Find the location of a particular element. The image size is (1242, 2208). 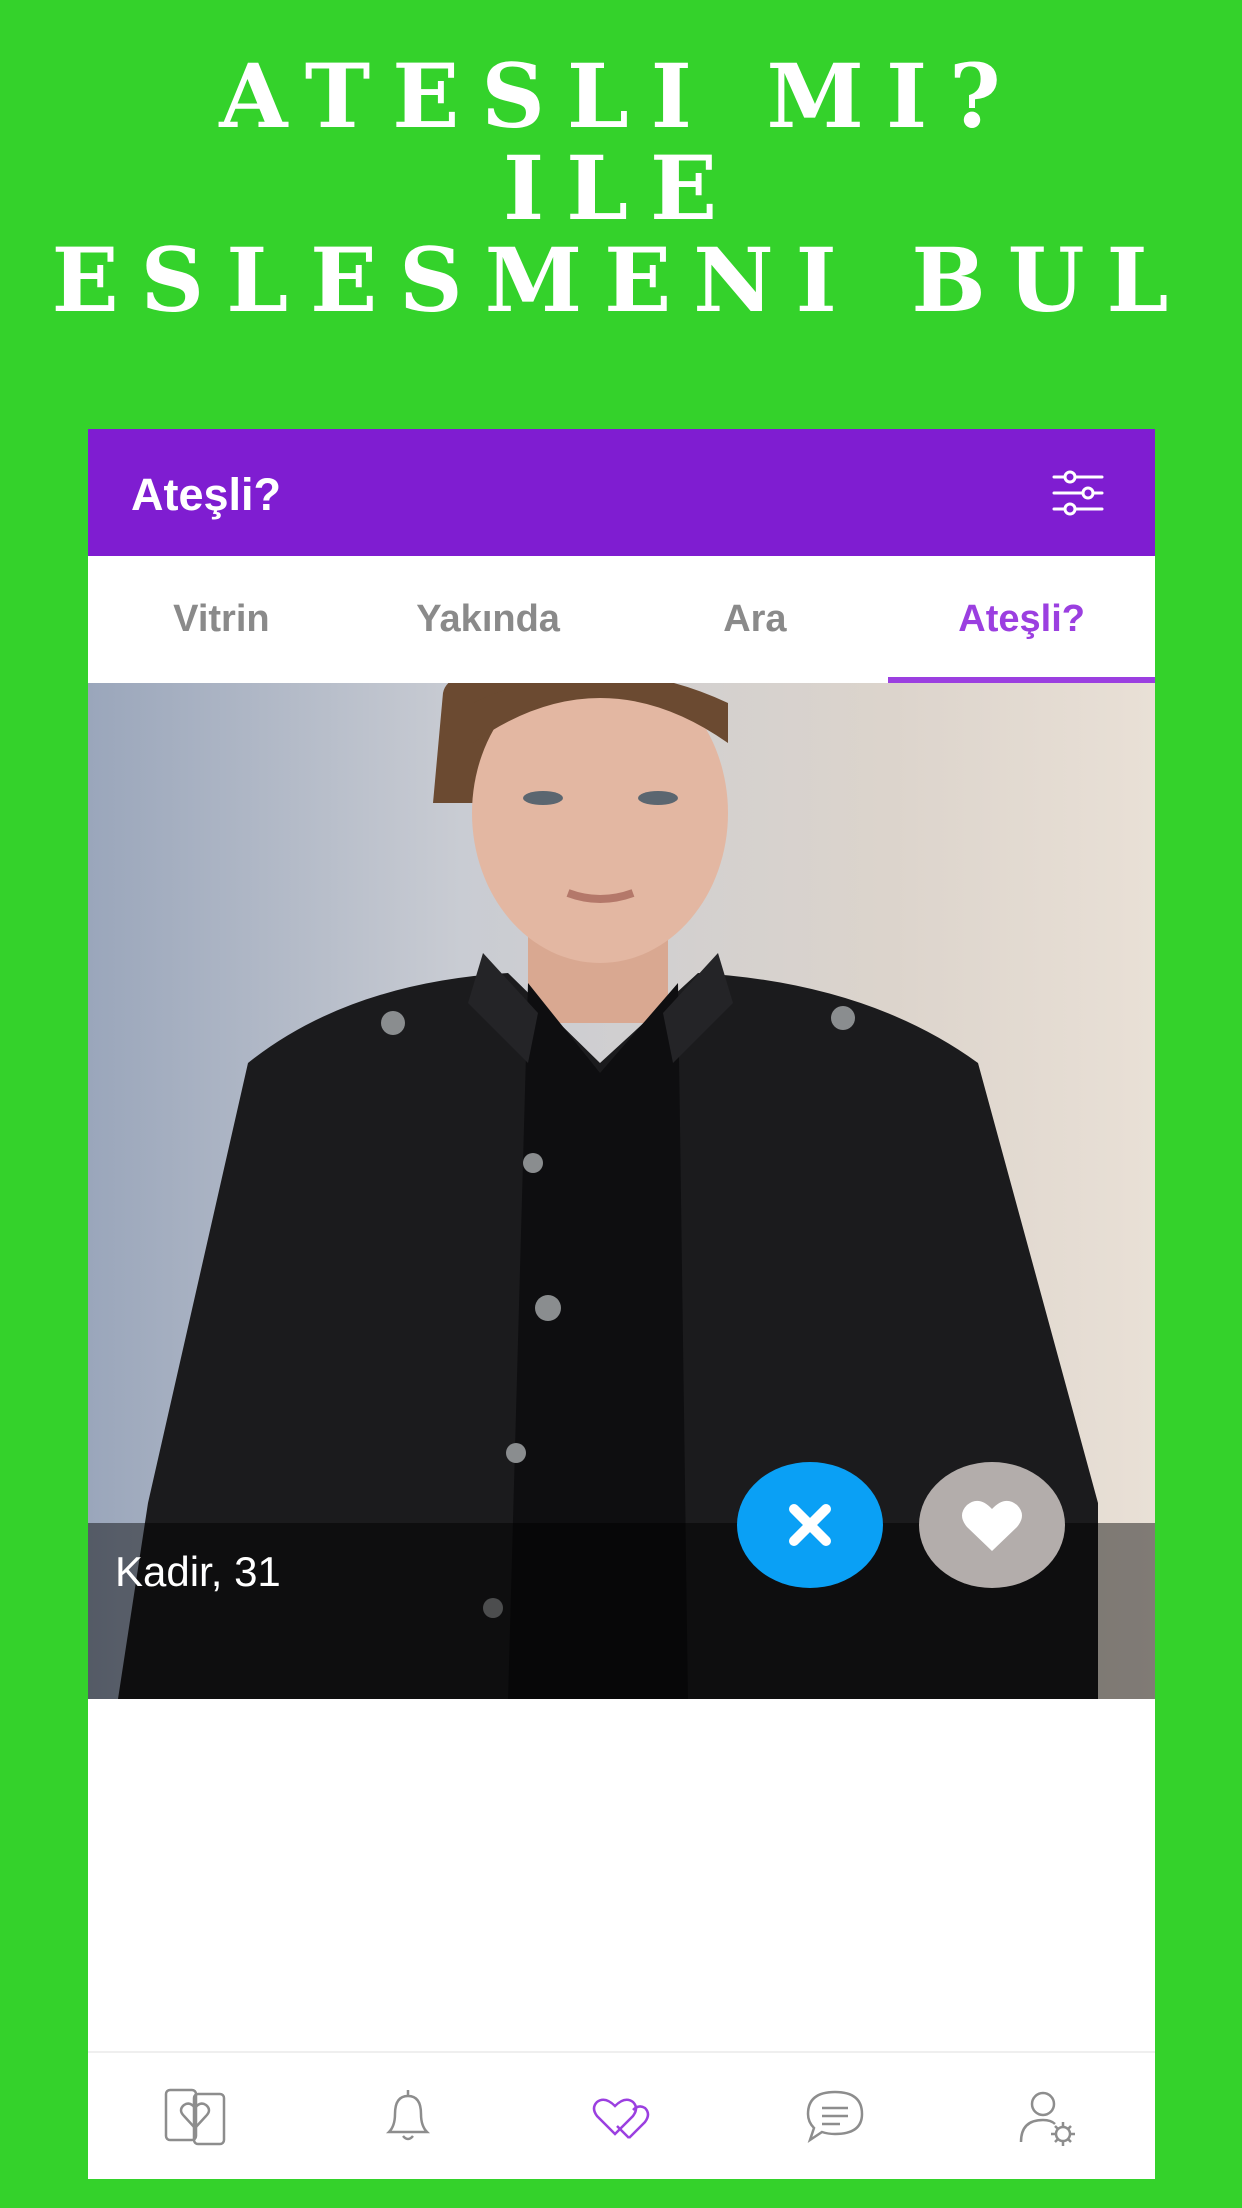

bell-icon is located at coordinates (408, 2115).